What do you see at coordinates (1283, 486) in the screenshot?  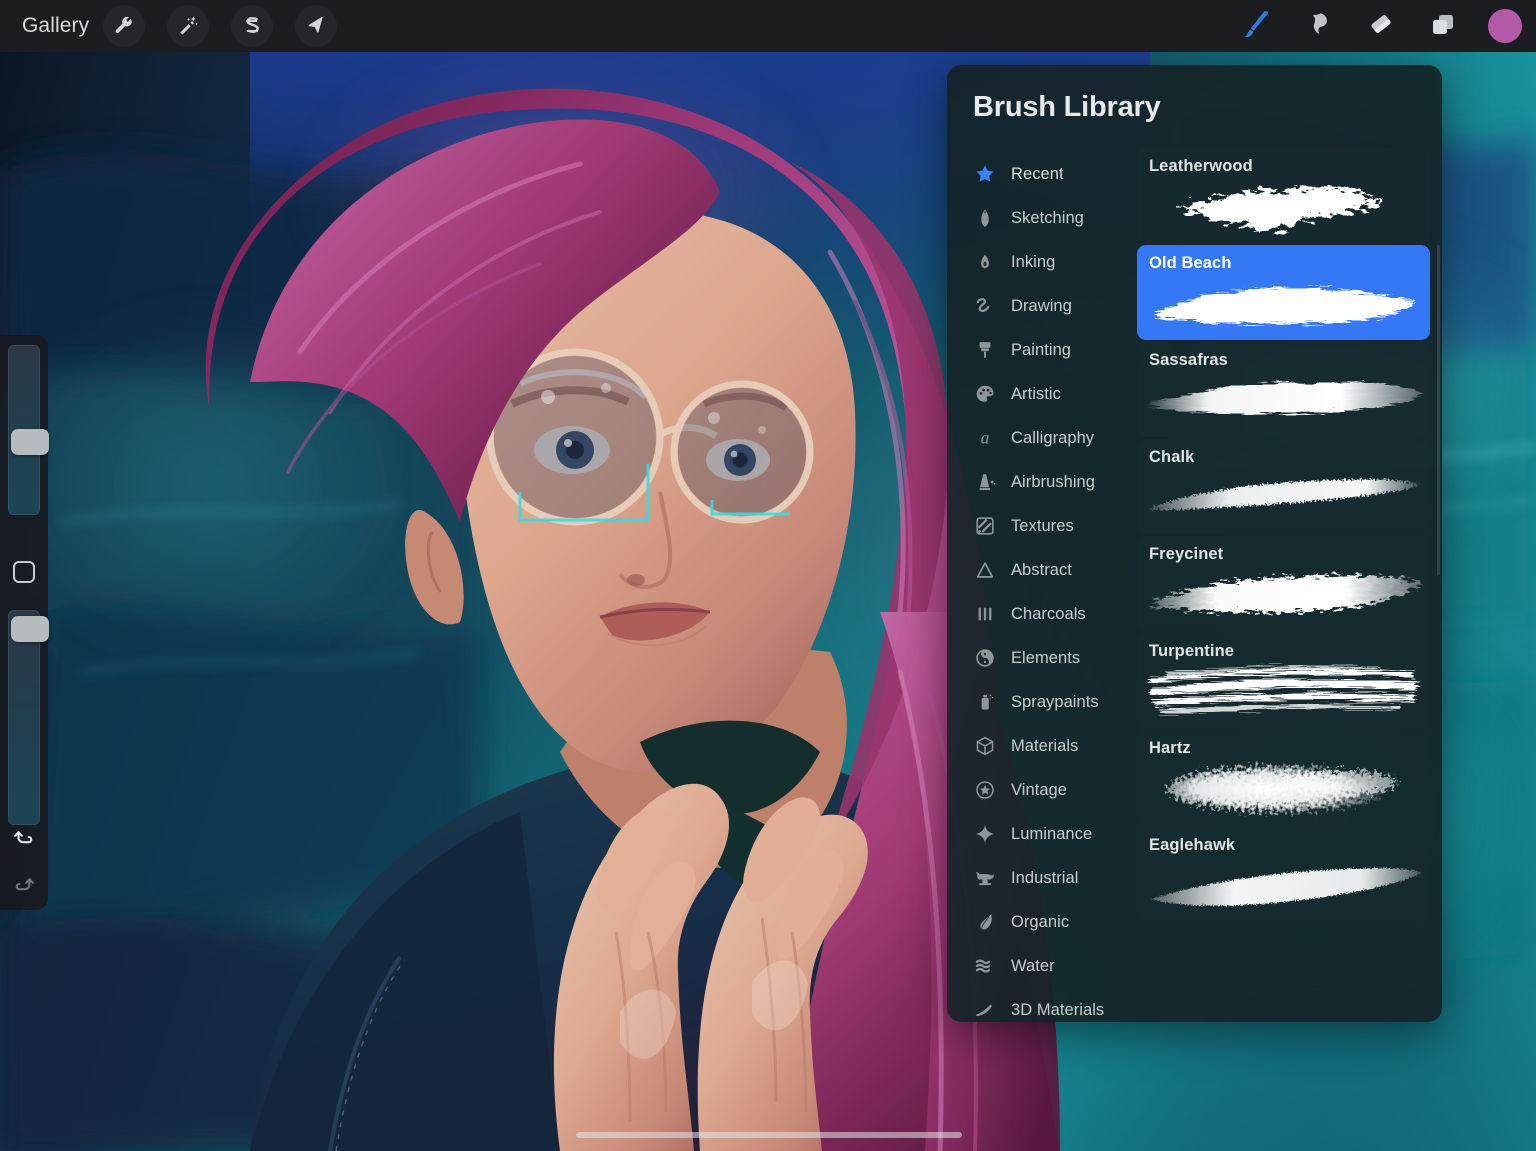 I see `brush-item-chalk: Chalk` at bounding box center [1283, 486].